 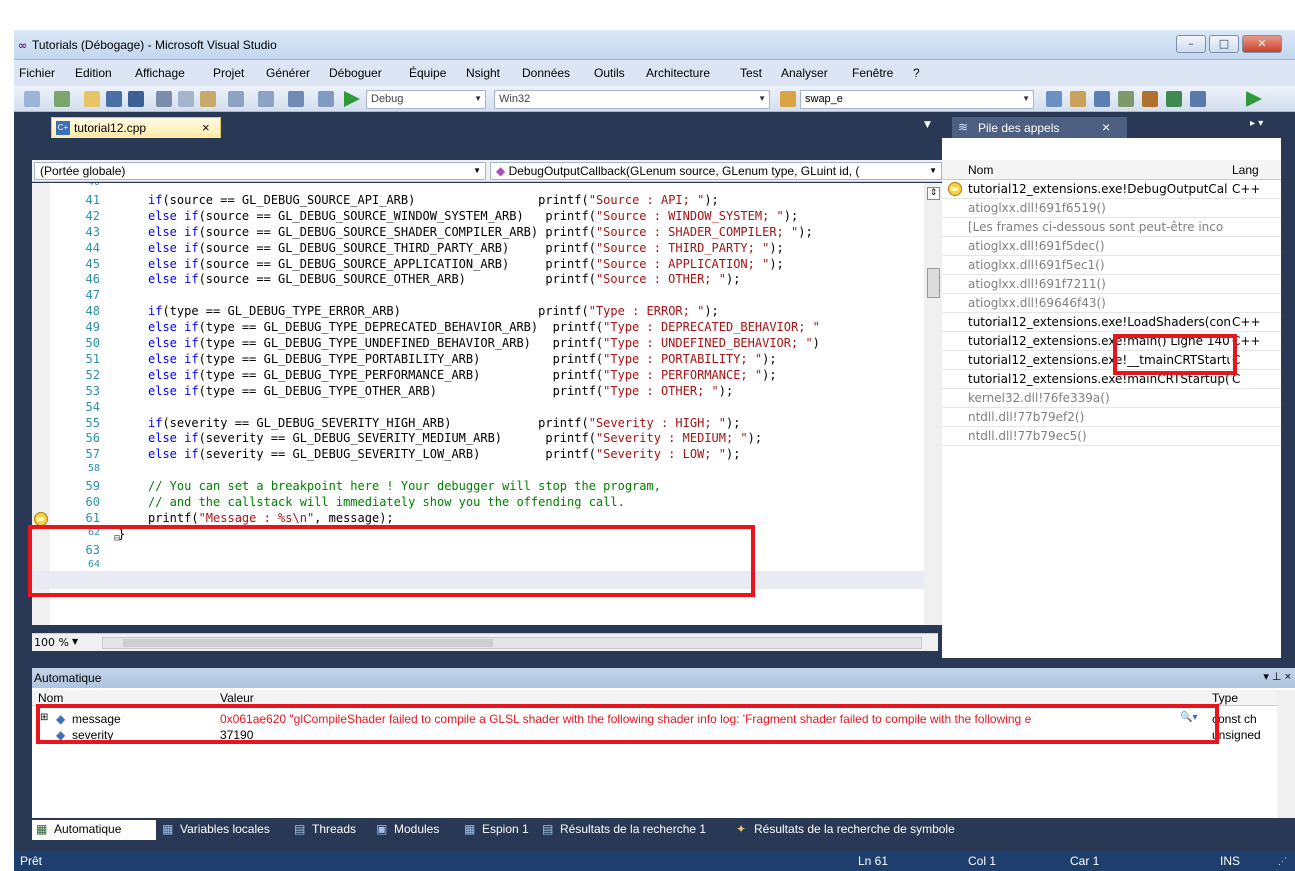 What do you see at coordinates (934, 404) in the screenshot?
I see `editor-vertical-scrollbar: ⇕` at bounding box center [934, 404].